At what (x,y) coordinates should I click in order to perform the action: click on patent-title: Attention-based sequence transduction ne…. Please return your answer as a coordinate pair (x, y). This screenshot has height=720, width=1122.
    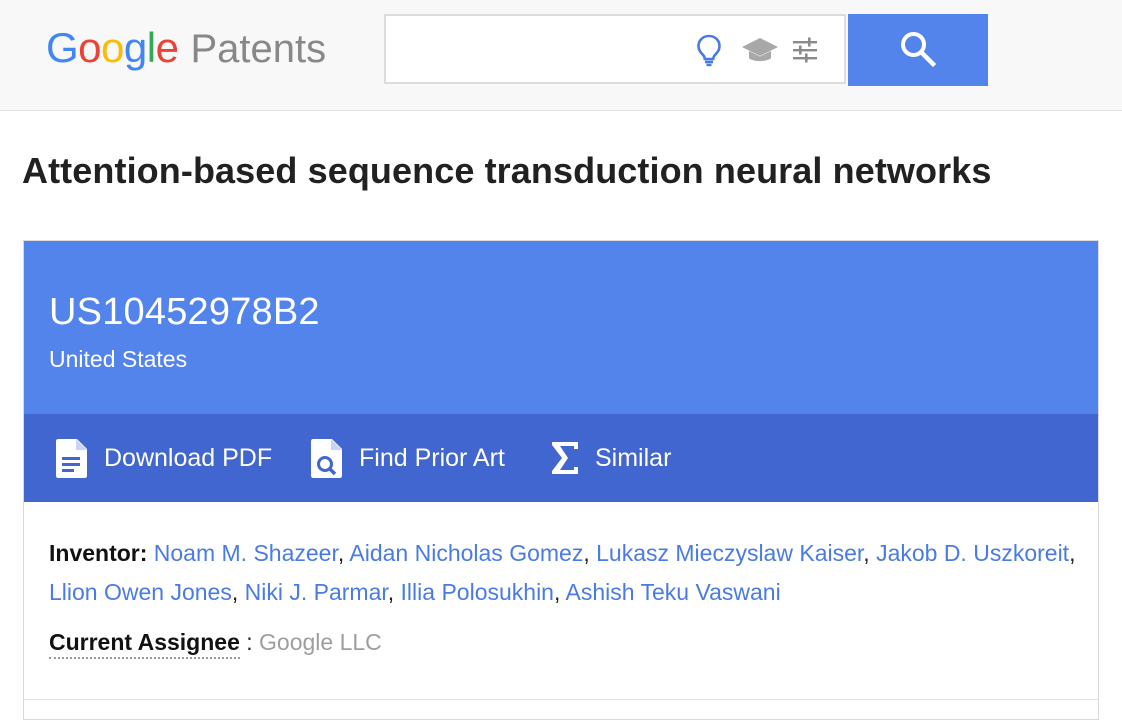
    Looking at the image, I should click on (507, 170).